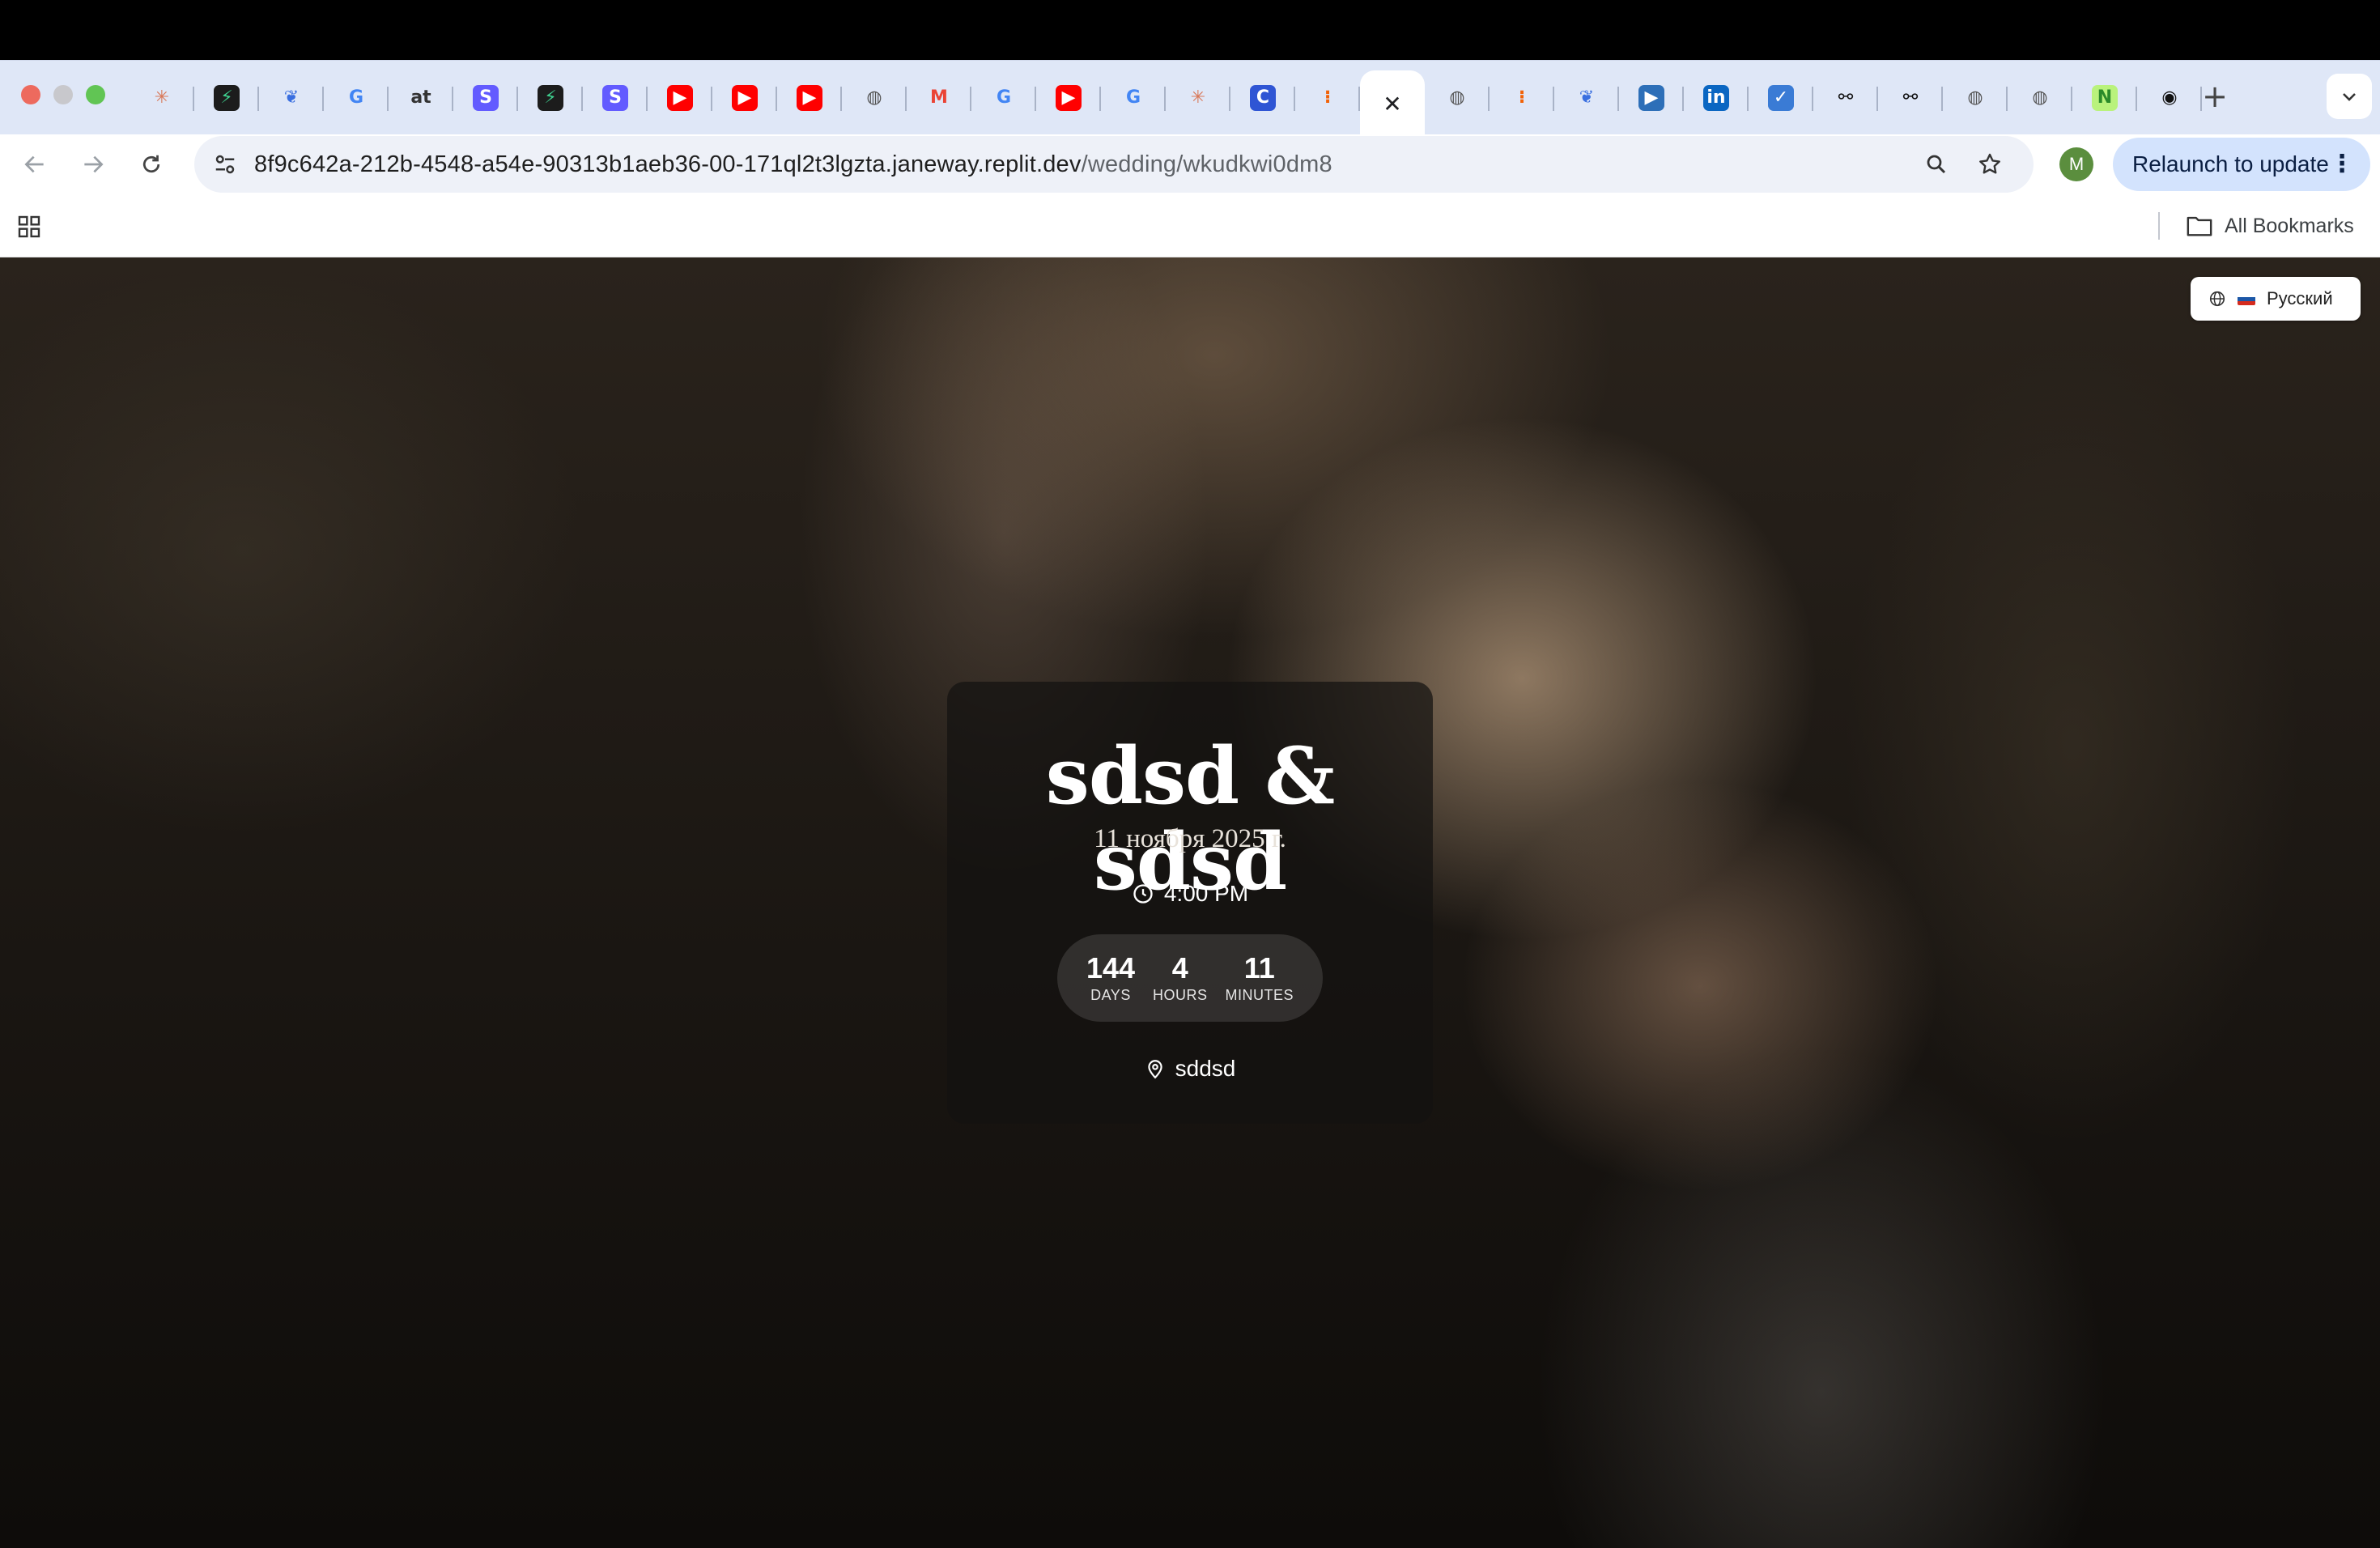 Image resolution: width=2380 pixels, height=1548 pixels. I want to click on tab: M, so click(939, 98).